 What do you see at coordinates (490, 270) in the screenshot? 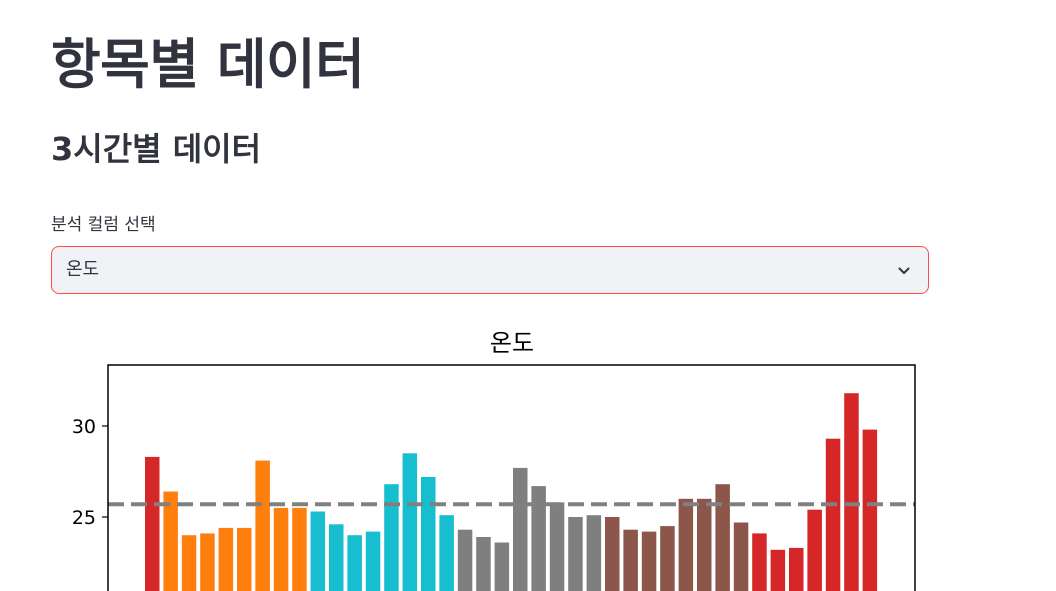
I see `column-select: 온도` at bounding box center [490, 270].